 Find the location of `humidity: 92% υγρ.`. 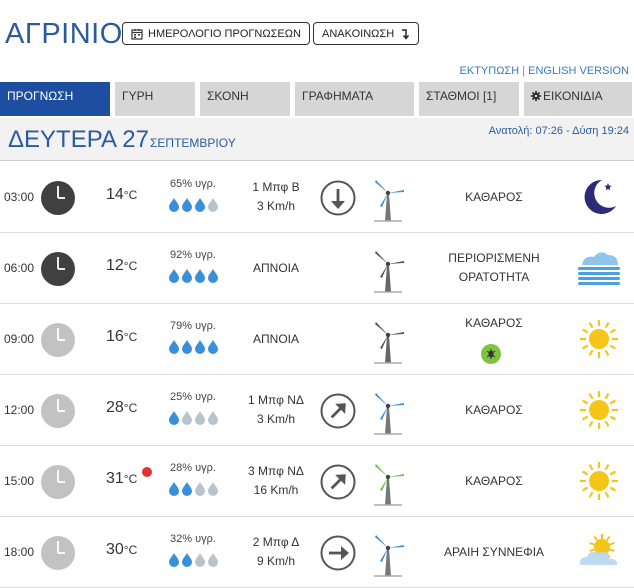

humidity: 92% υγρ. is located at coordinates (193, 255).